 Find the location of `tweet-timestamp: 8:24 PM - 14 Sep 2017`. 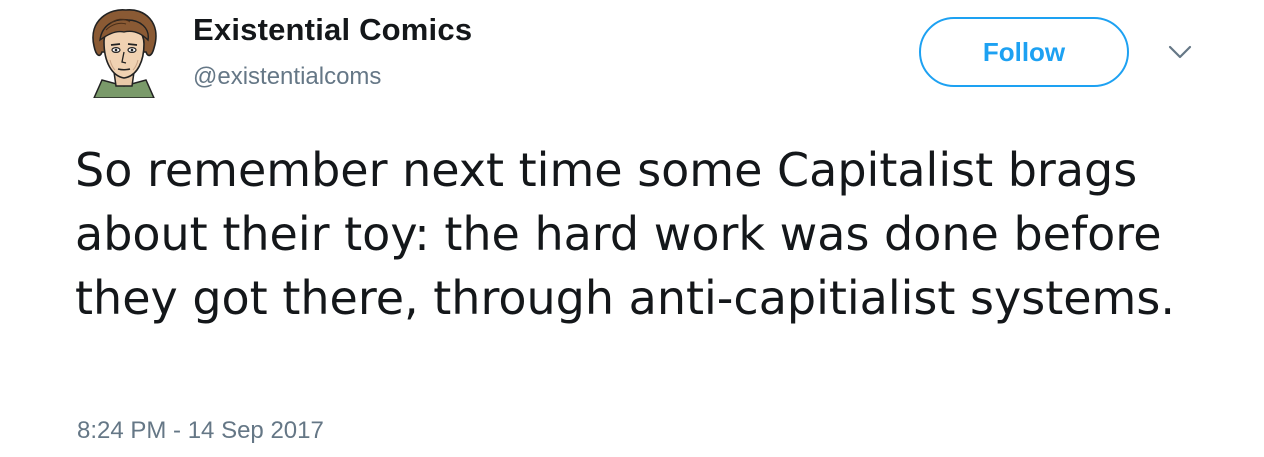

tweet-timestamp: 8:24 PM - 14 Sep 2017 is located at coordinates (200, 431).